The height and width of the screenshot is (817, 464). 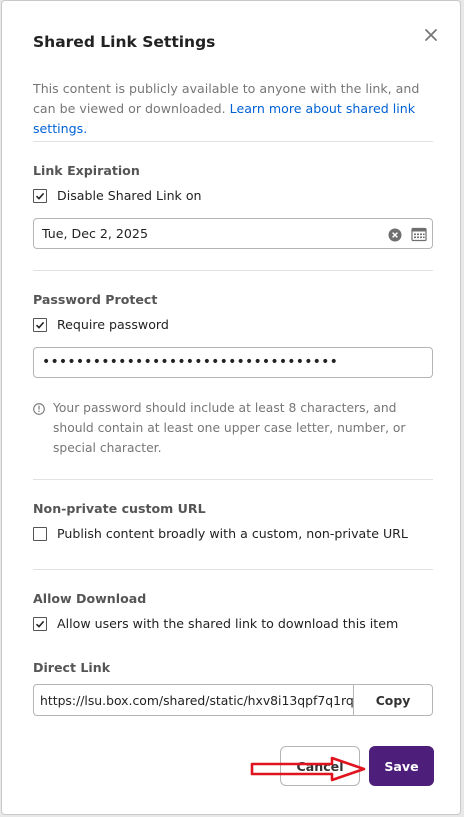 What do you see at coordinates (401, 766) in the screenshot?
I see `save-button: Save` at bounding box center [401, 766].